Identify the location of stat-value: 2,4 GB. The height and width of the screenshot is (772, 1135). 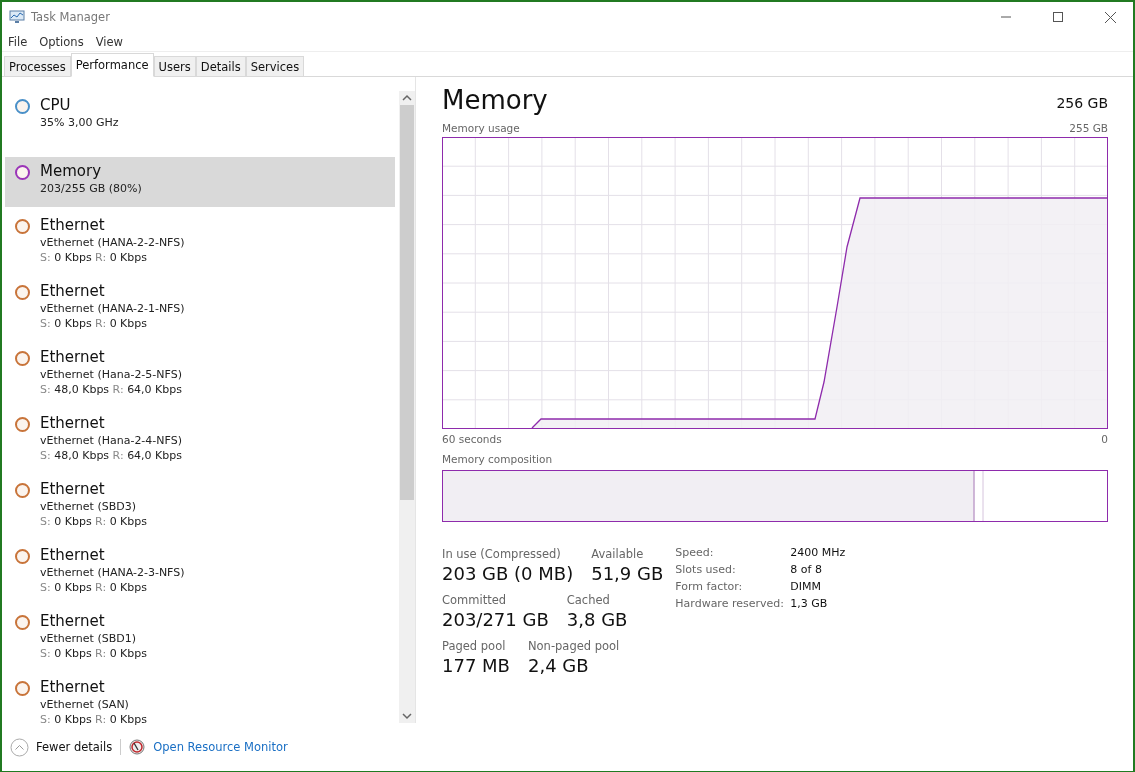
(558, 666).